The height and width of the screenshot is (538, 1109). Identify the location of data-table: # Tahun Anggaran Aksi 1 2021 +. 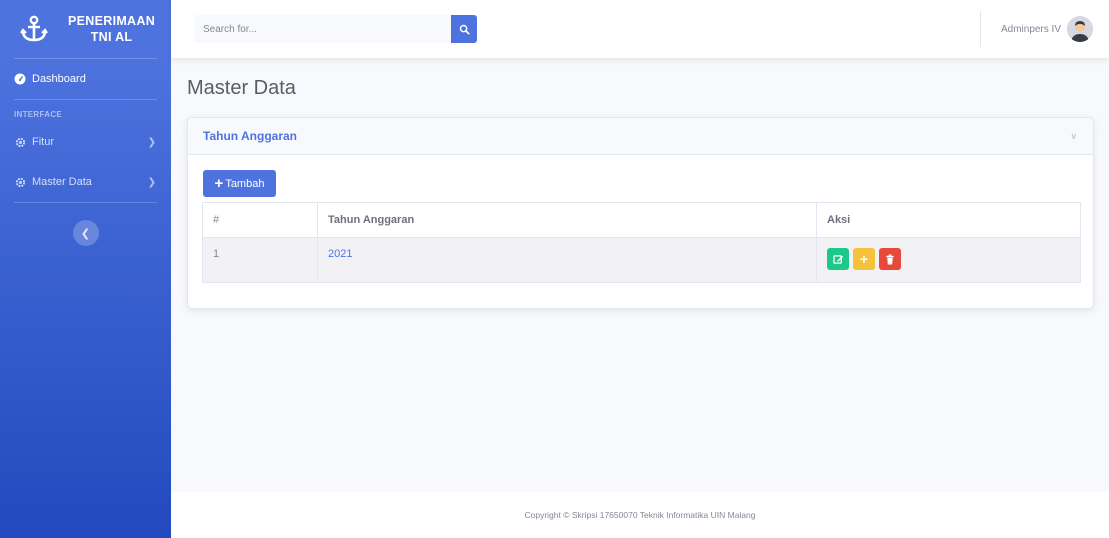
(641, 242).